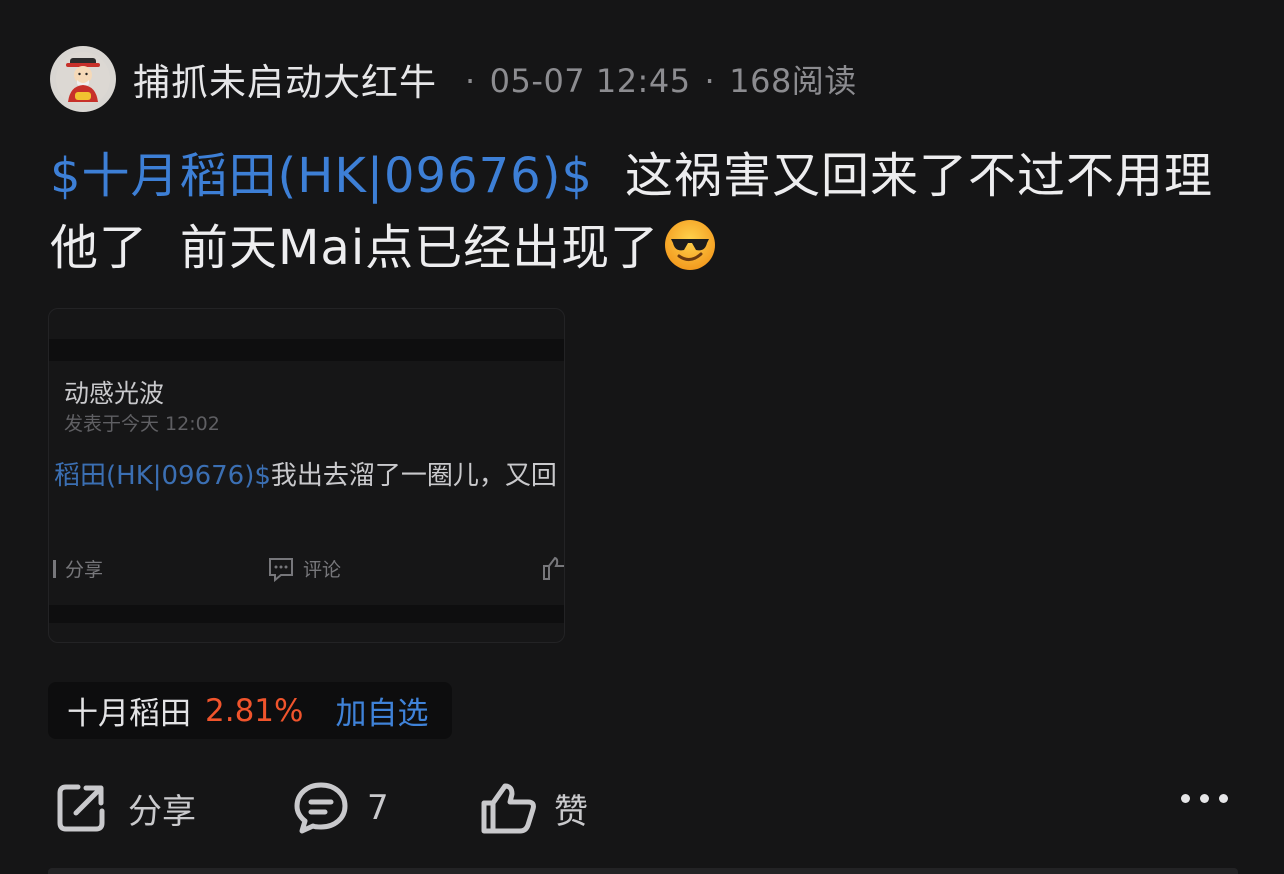 This screenshot has width=1284, height=874. What do you see at coordinates (142, 424) in the screenshot?
I see `embed-time: 发表于今天 12:02` at bounding box center [142, 424].